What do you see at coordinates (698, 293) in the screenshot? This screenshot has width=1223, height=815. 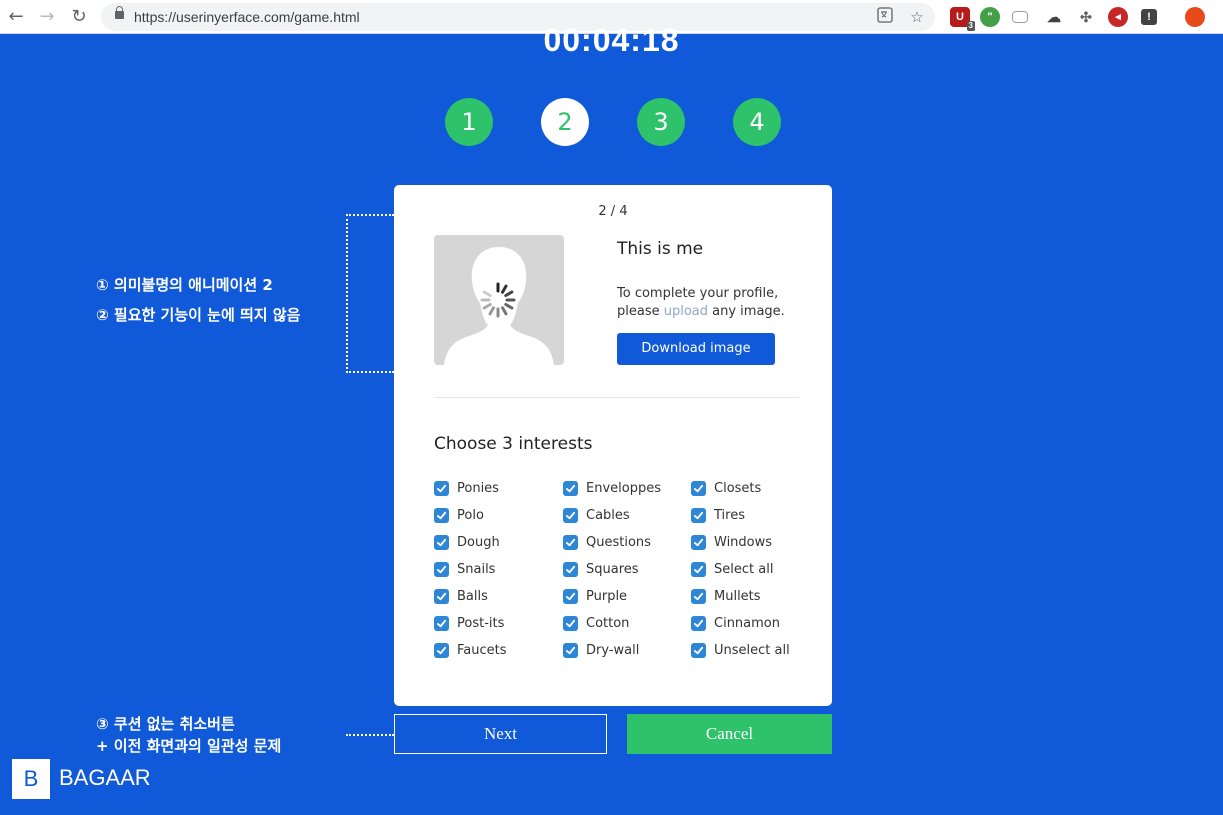 I see `profile-text-line-1: To complete your profile,` at bounding box center [698, 293].